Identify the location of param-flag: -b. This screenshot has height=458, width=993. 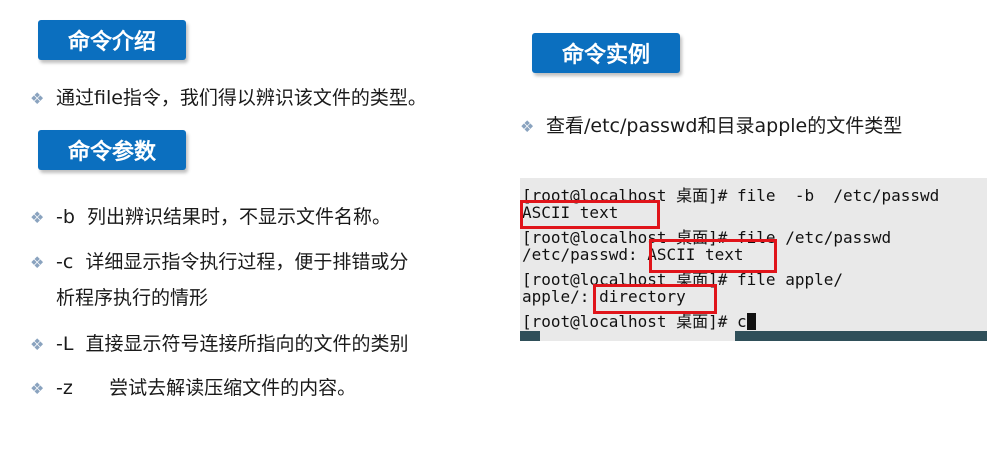
(65, 217).